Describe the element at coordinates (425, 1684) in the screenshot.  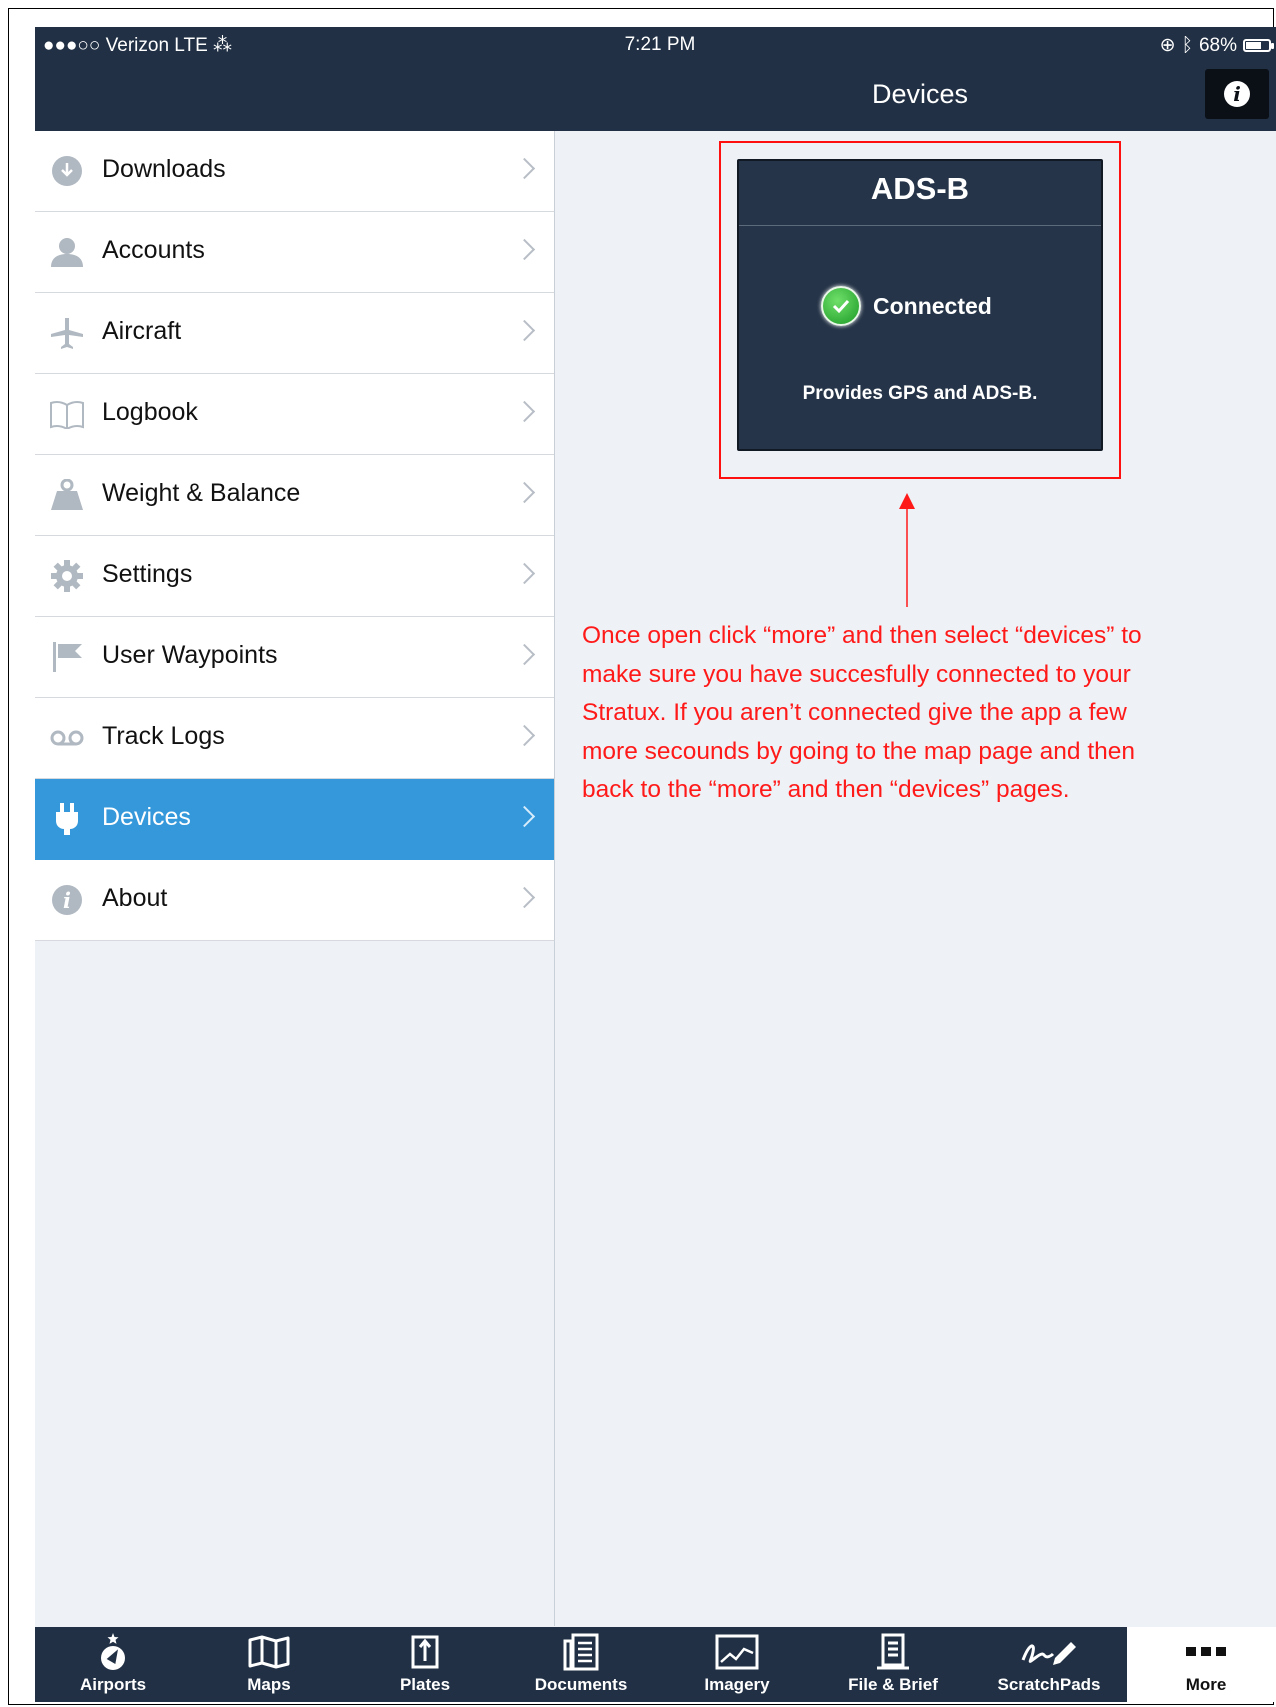
I see `tab-label: Plates` at that location.